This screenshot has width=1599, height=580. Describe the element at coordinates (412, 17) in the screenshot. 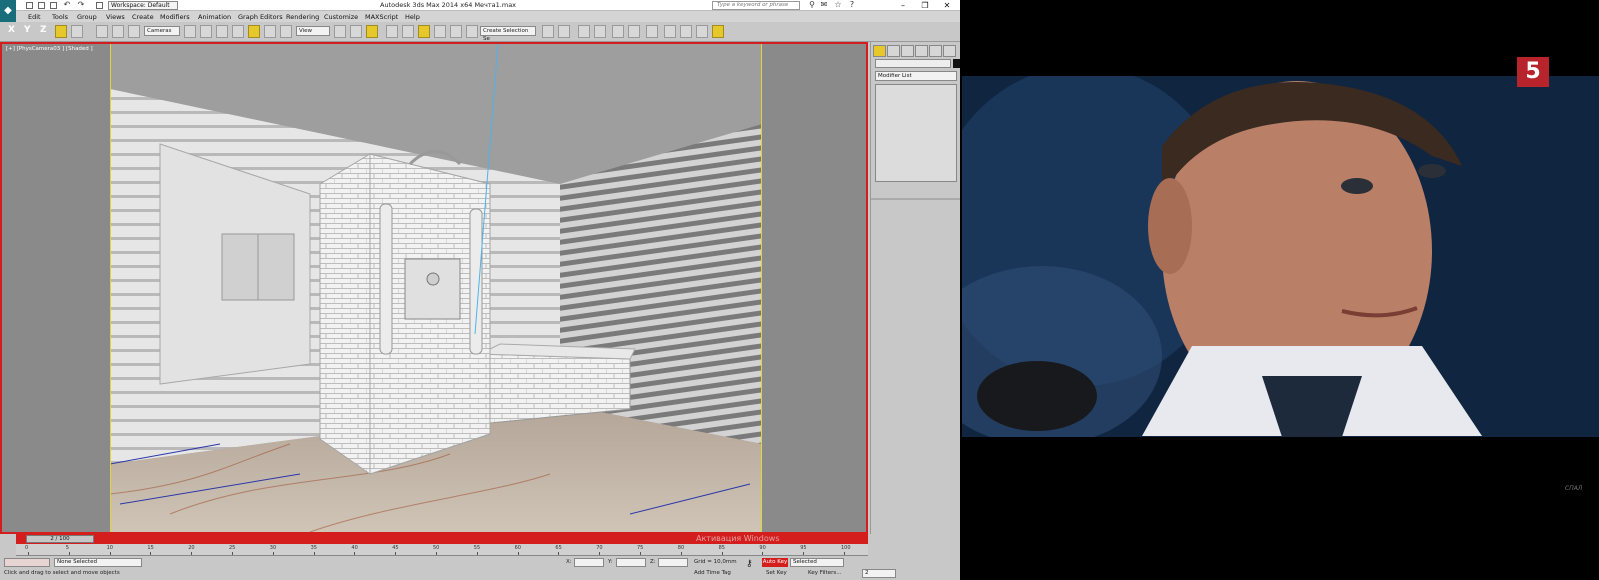

I see `menu-help: Help` at that location.